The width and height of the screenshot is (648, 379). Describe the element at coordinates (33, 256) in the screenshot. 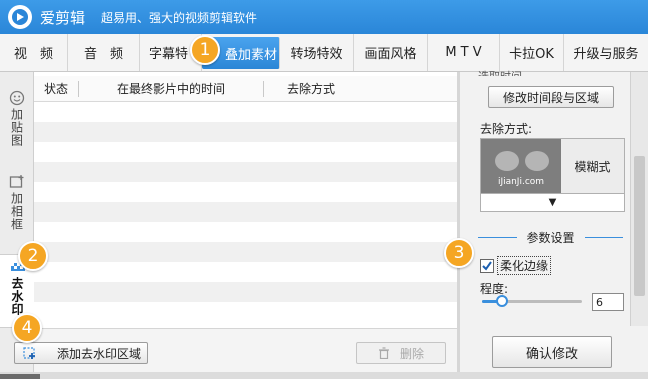

I see `step-badge: 2` at that location.